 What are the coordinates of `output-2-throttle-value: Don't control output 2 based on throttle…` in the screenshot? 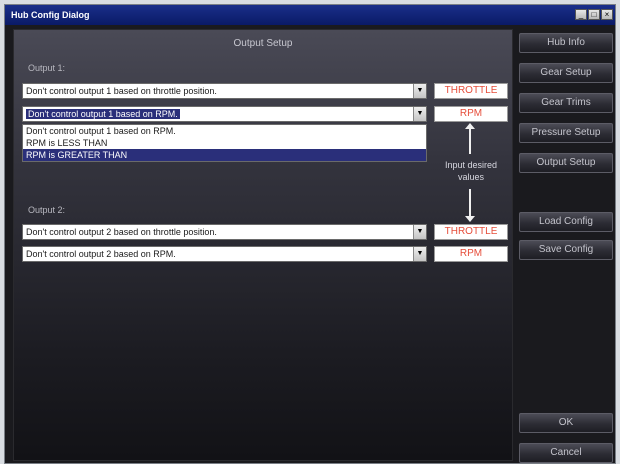 It's located at (121, 232).